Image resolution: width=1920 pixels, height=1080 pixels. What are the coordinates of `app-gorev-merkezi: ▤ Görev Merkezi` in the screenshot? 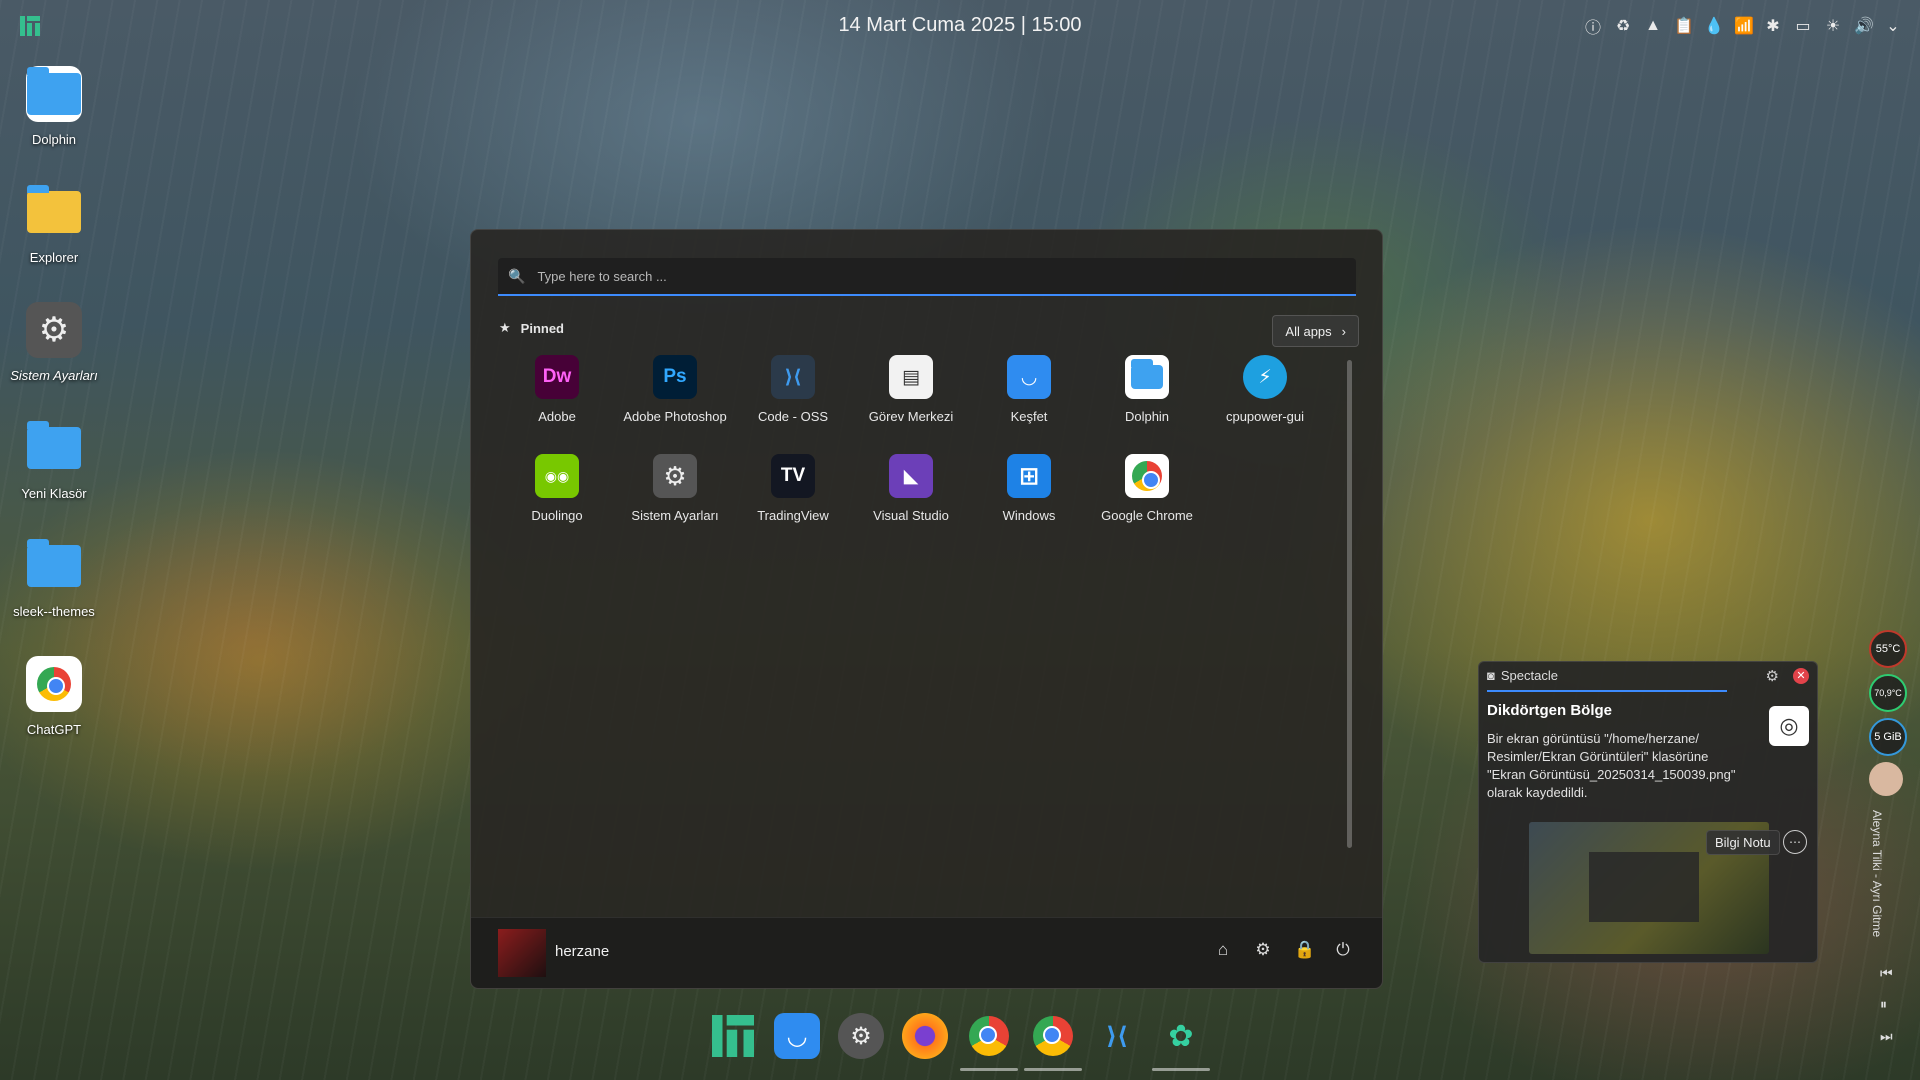 It's located at (911, 389).